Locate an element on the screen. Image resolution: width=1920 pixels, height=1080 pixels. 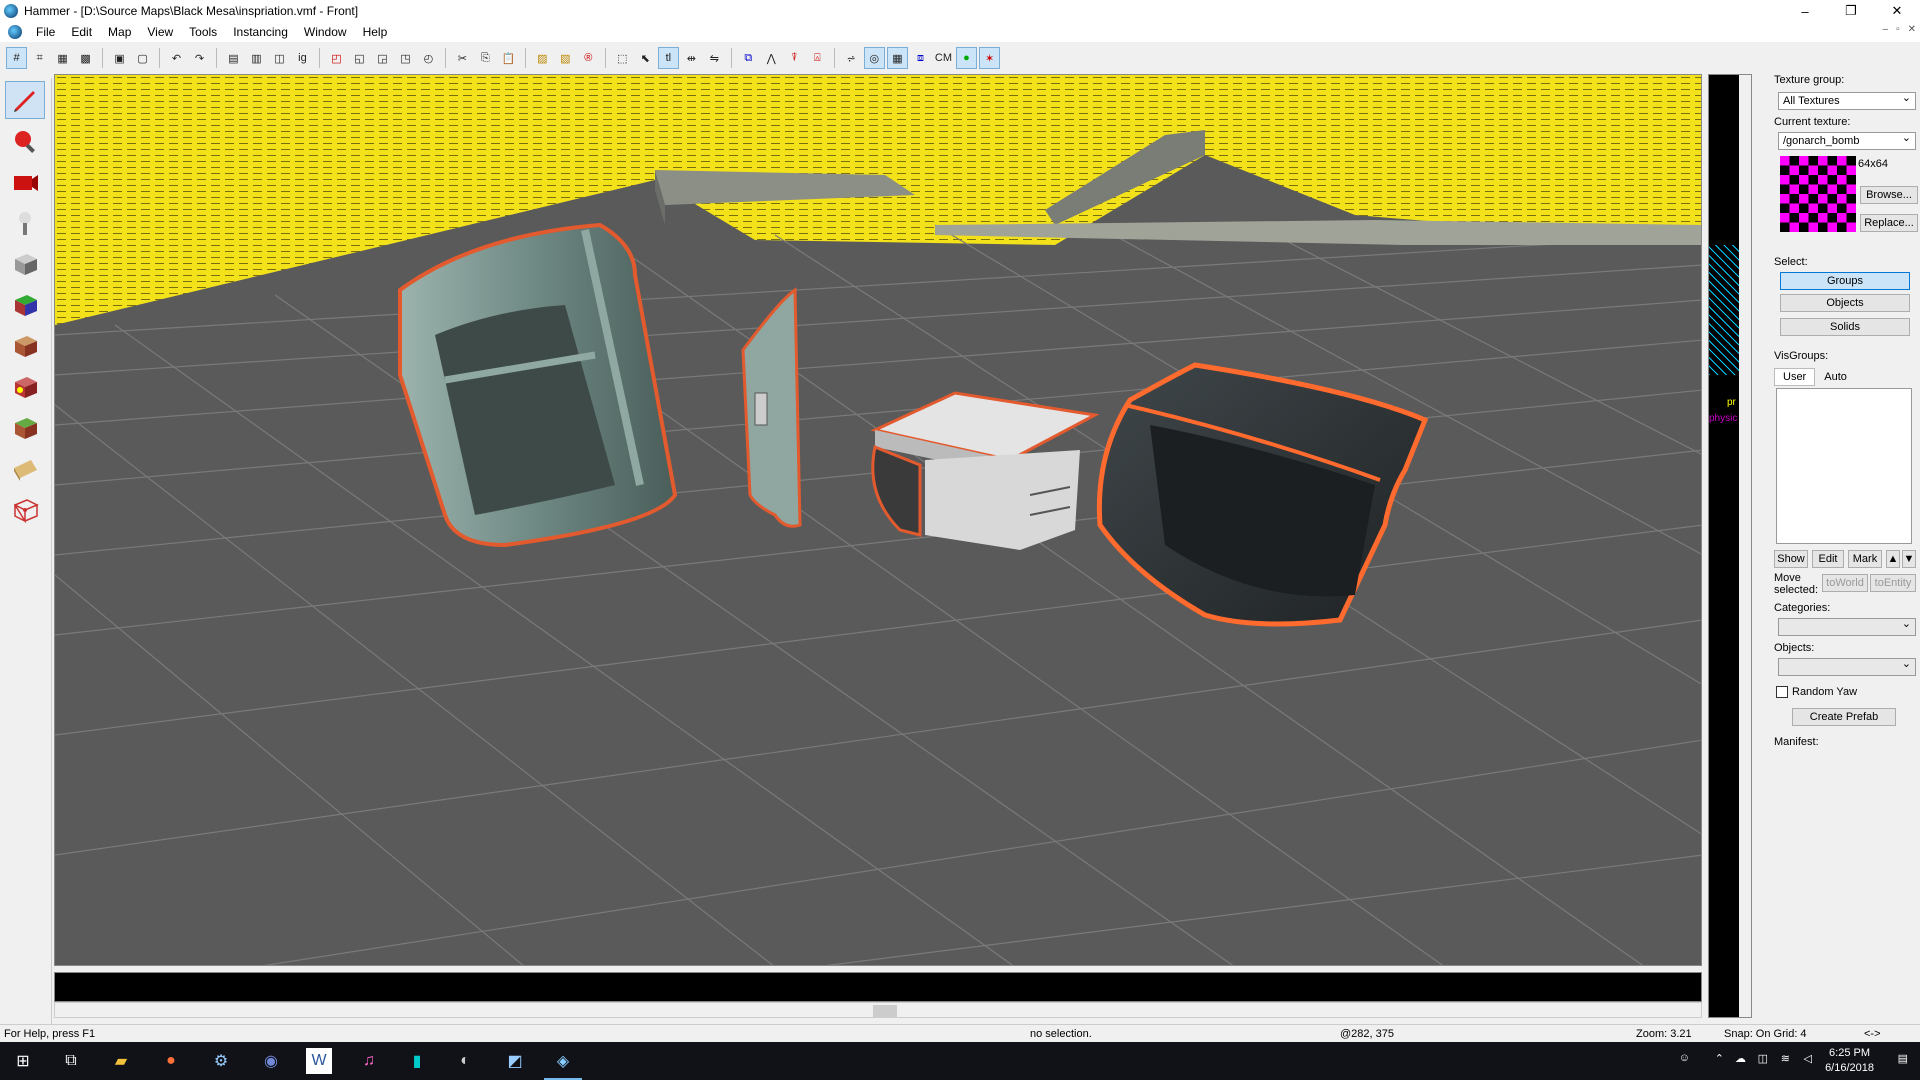
check-problems-icon: ⋀ is located at coordinates (771, 58).